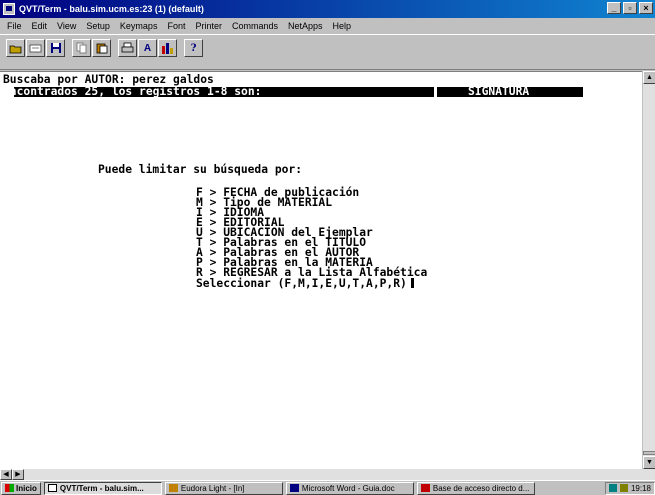  I want to click on prompt-text: Seleccionar (F,M,I,E,U,T,A,P,R), so click(301, 283).